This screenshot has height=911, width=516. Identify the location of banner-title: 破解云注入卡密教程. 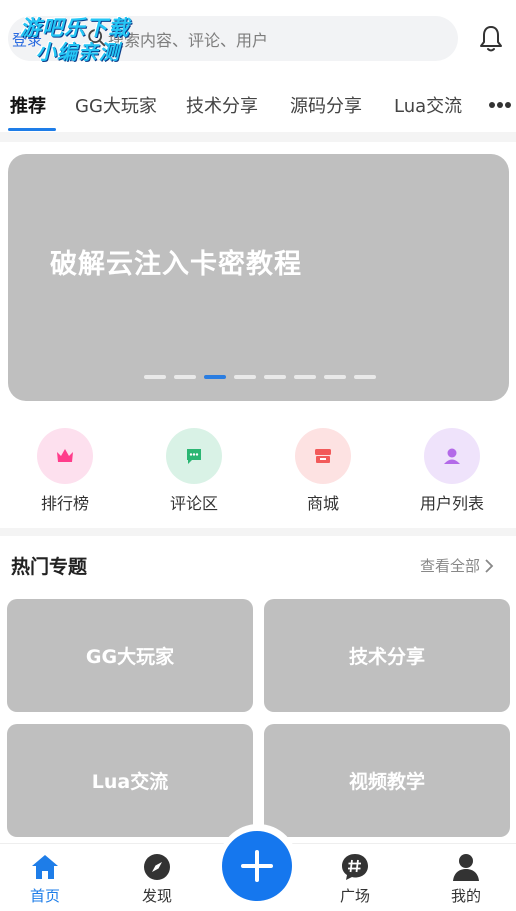
(176, 264).